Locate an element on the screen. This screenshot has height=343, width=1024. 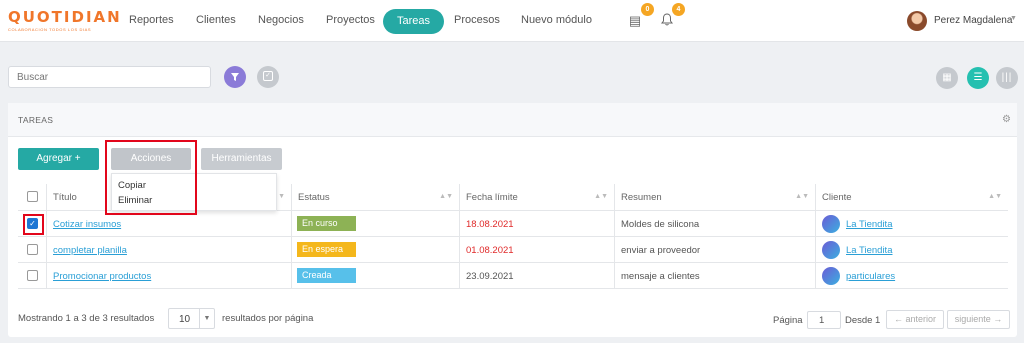
page-number-value: 1 is located at coordinates (822, 320).